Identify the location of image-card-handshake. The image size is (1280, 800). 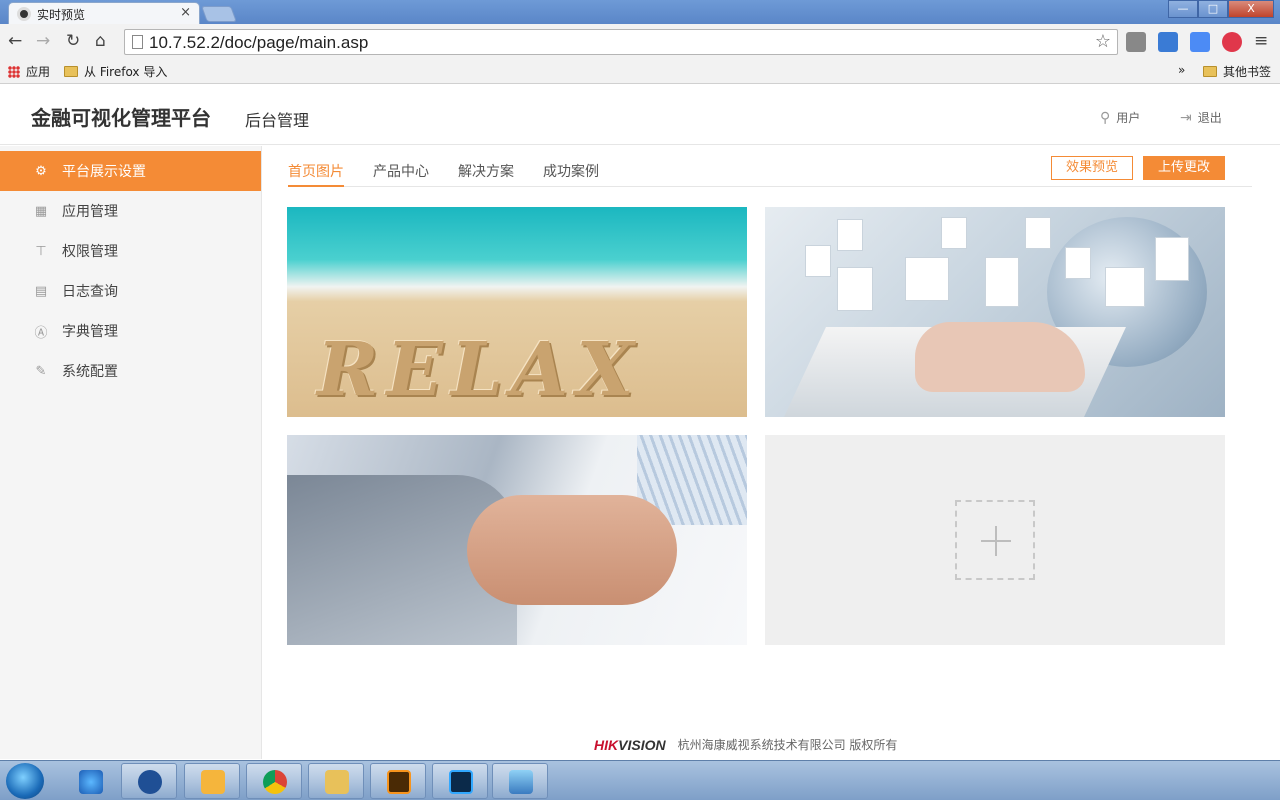
(517, 540).